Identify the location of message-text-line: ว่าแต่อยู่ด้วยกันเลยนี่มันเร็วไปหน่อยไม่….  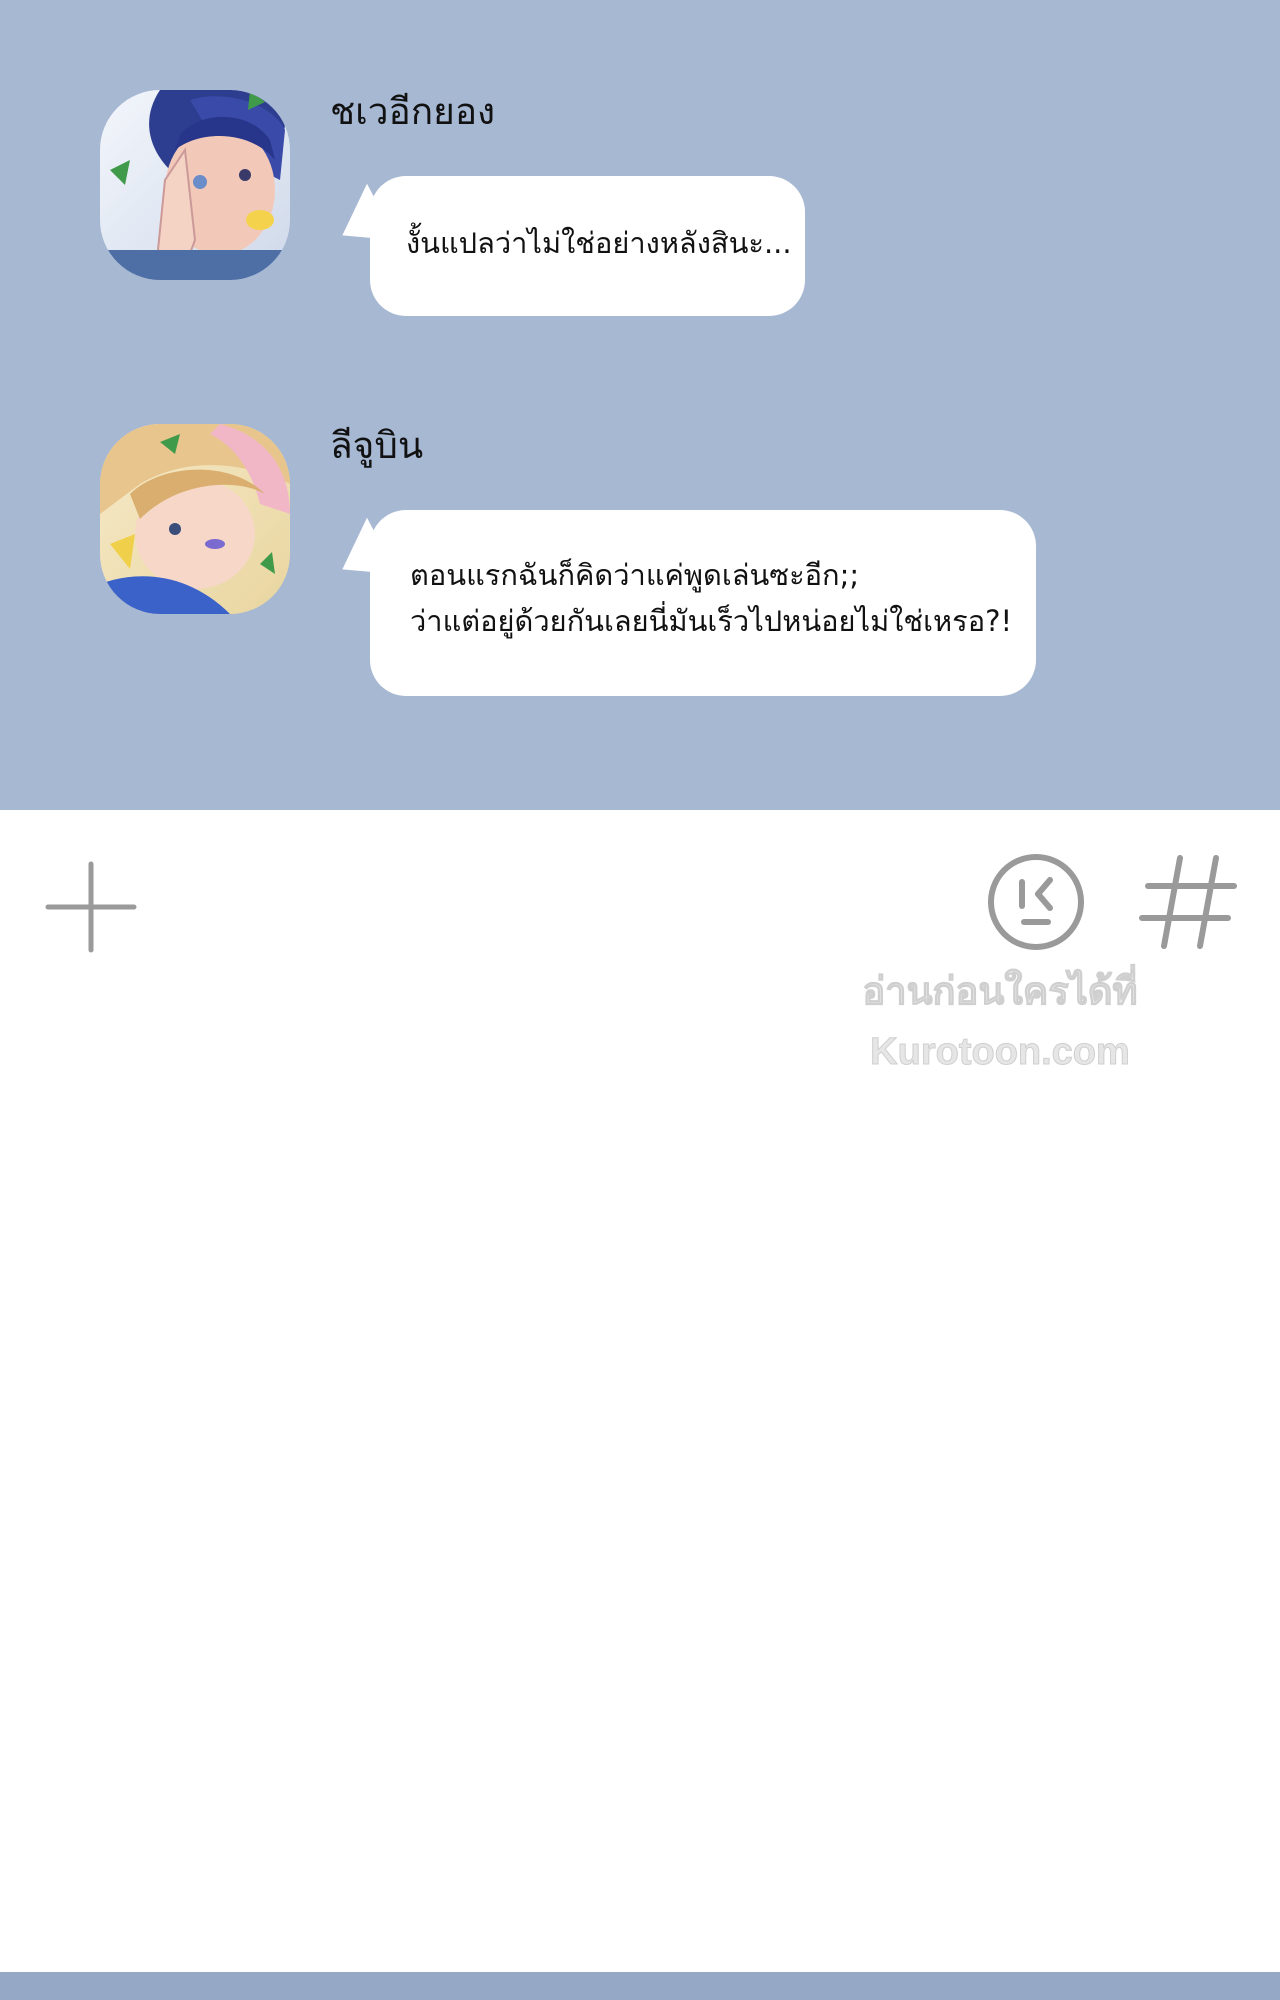
(711, 621).